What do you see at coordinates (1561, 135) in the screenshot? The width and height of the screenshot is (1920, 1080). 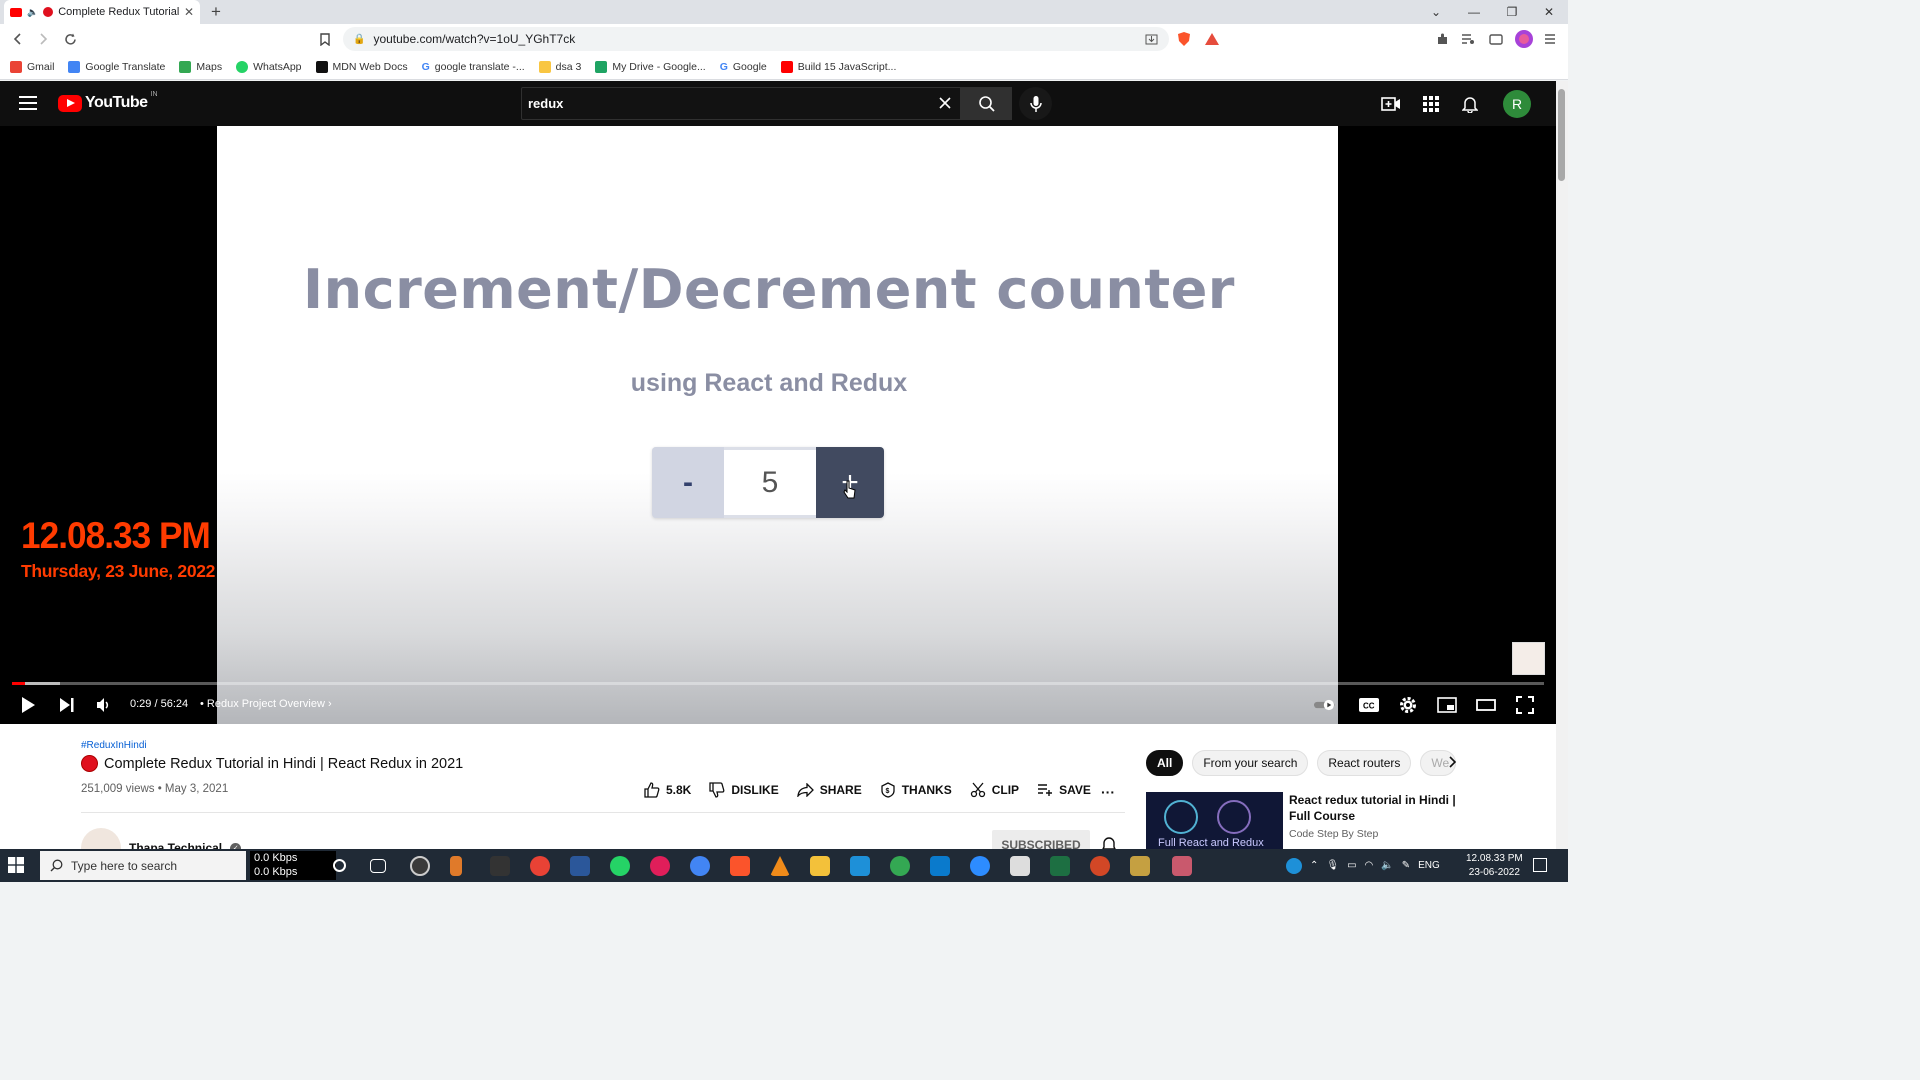 I see `scrollbar-thumb` at bounding box center [1561, 135].